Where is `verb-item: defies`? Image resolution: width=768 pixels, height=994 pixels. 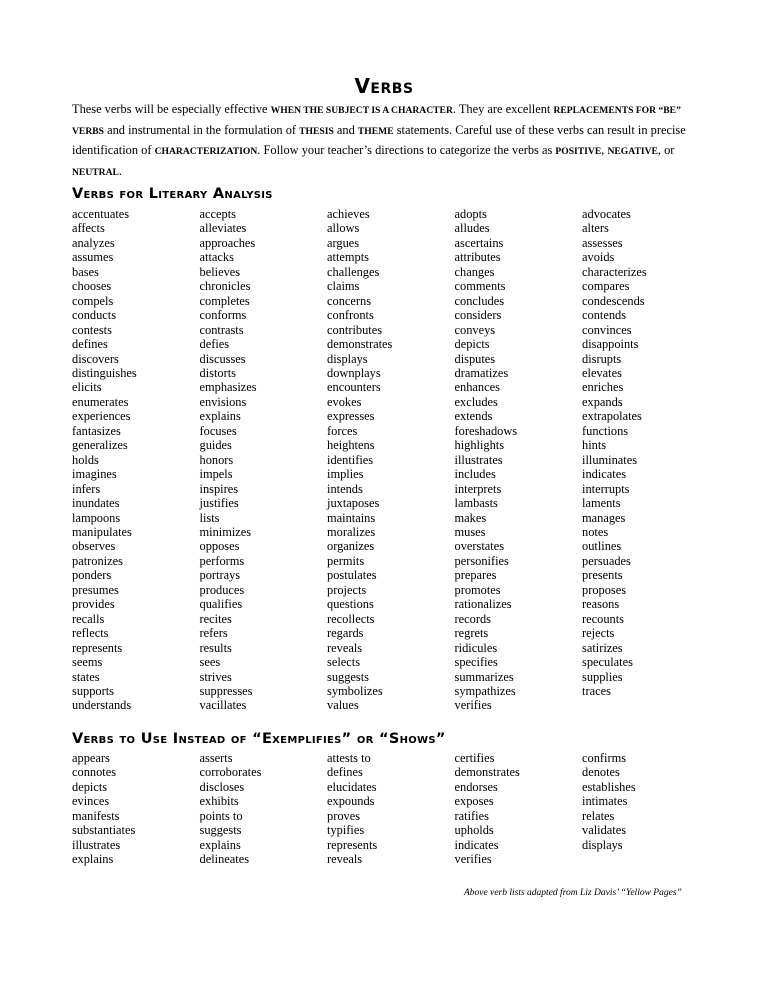 verb-item: defies is located at coordinates (214, 344).